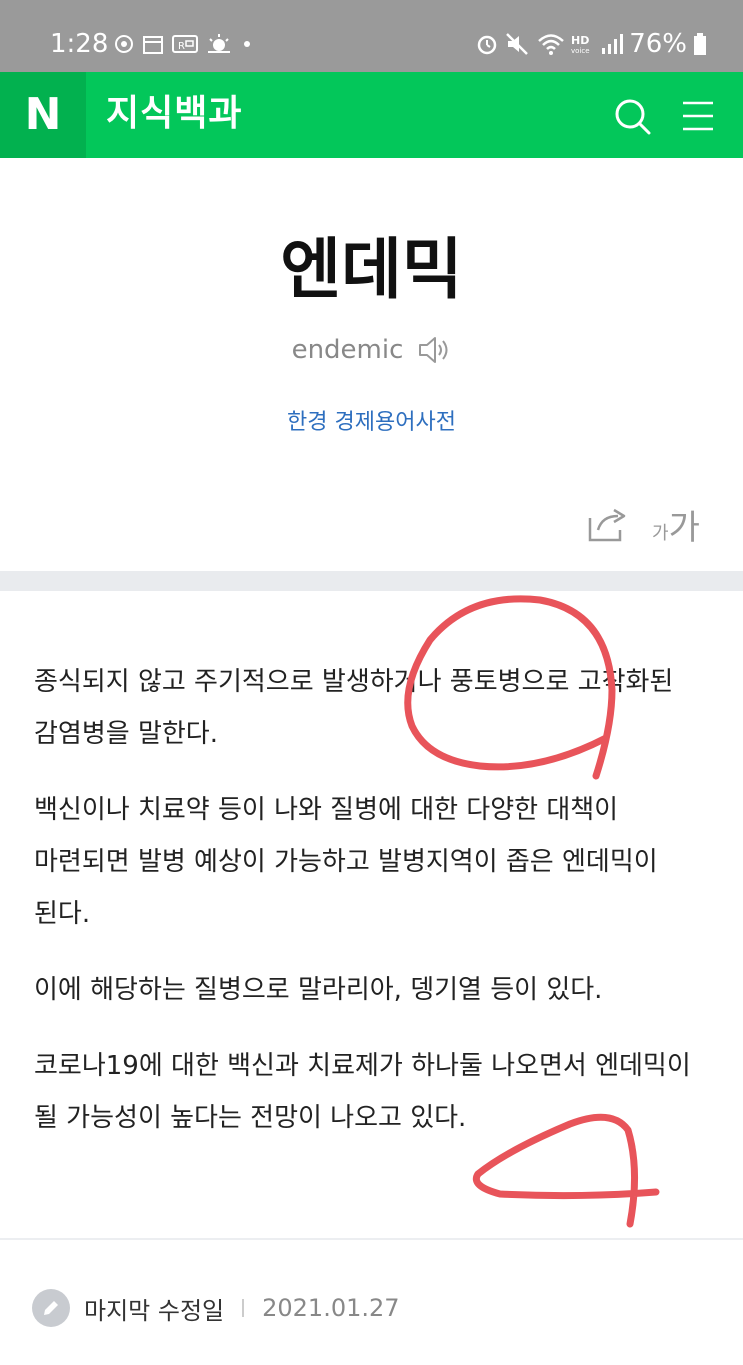  What do you see at coordinates (371, 423) in the screenshot?
I see `source-link: 한경 경제용어사전` at bounding box center [371, 423].